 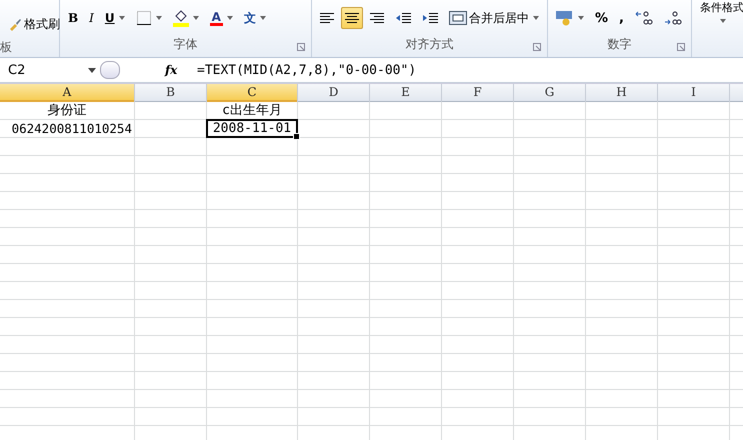 I want to click on font-color-button: A, so click(x=221, y=18).